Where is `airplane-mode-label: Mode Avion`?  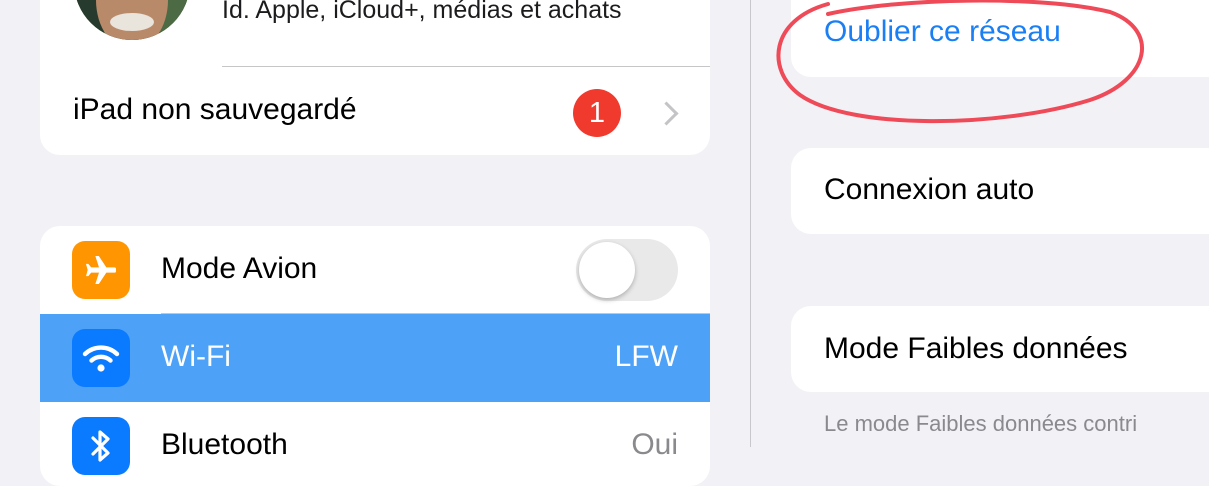 airplane-mode-label: Mode Avion is located at coordinates (239, 268).